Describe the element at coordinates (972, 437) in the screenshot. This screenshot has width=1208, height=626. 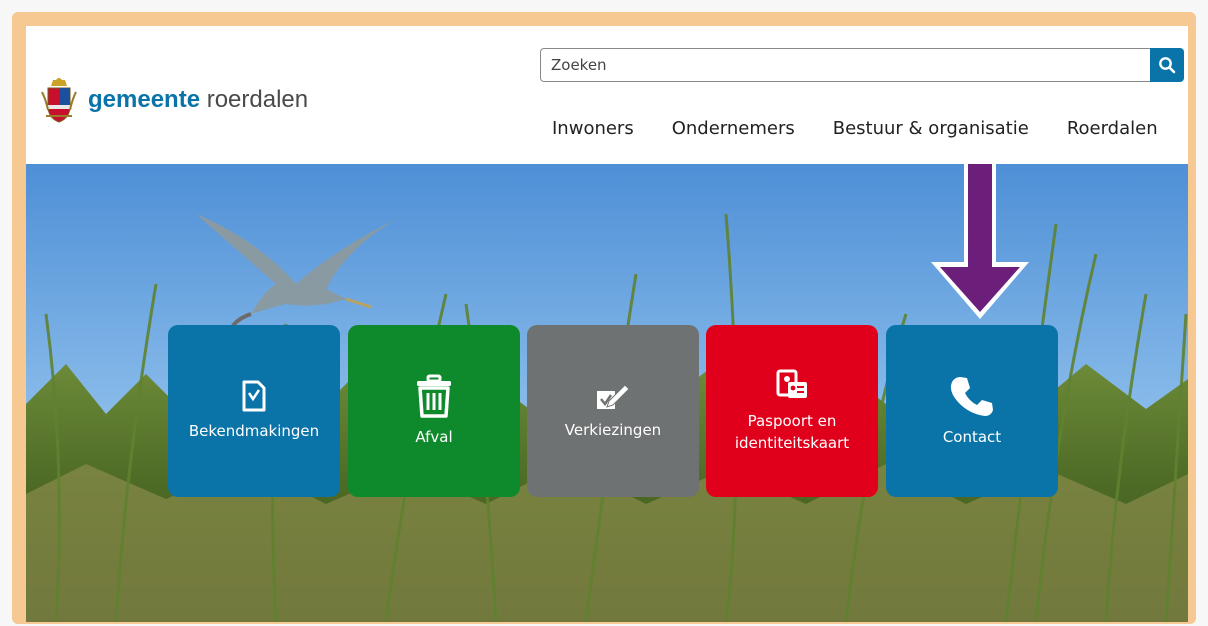
I see `tile-label: Contact` at that location.